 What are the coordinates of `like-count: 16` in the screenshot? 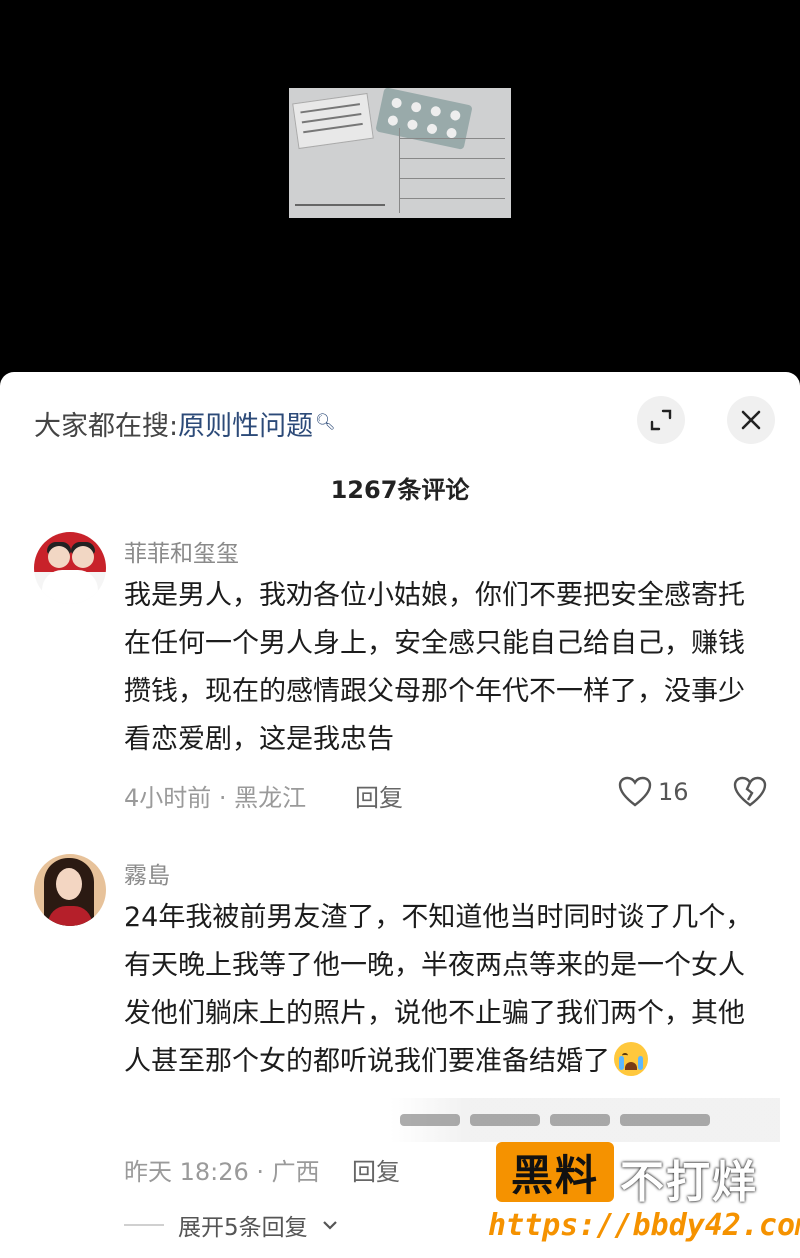 It's located at (673, 792).